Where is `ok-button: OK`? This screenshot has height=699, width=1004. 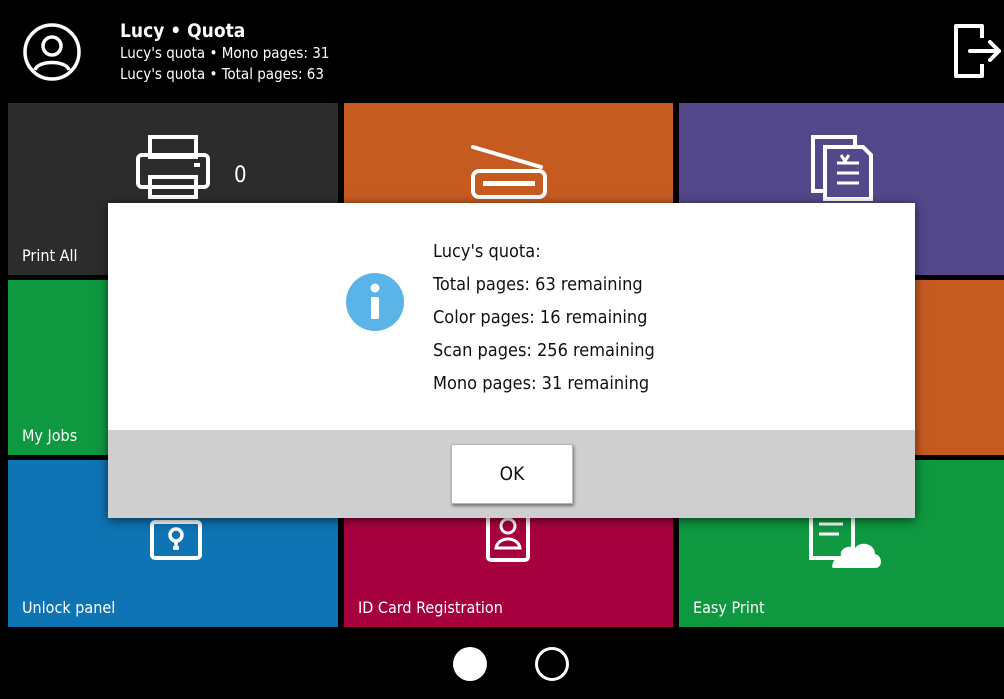
ok-button: OK is located at coordinates (512, 474).